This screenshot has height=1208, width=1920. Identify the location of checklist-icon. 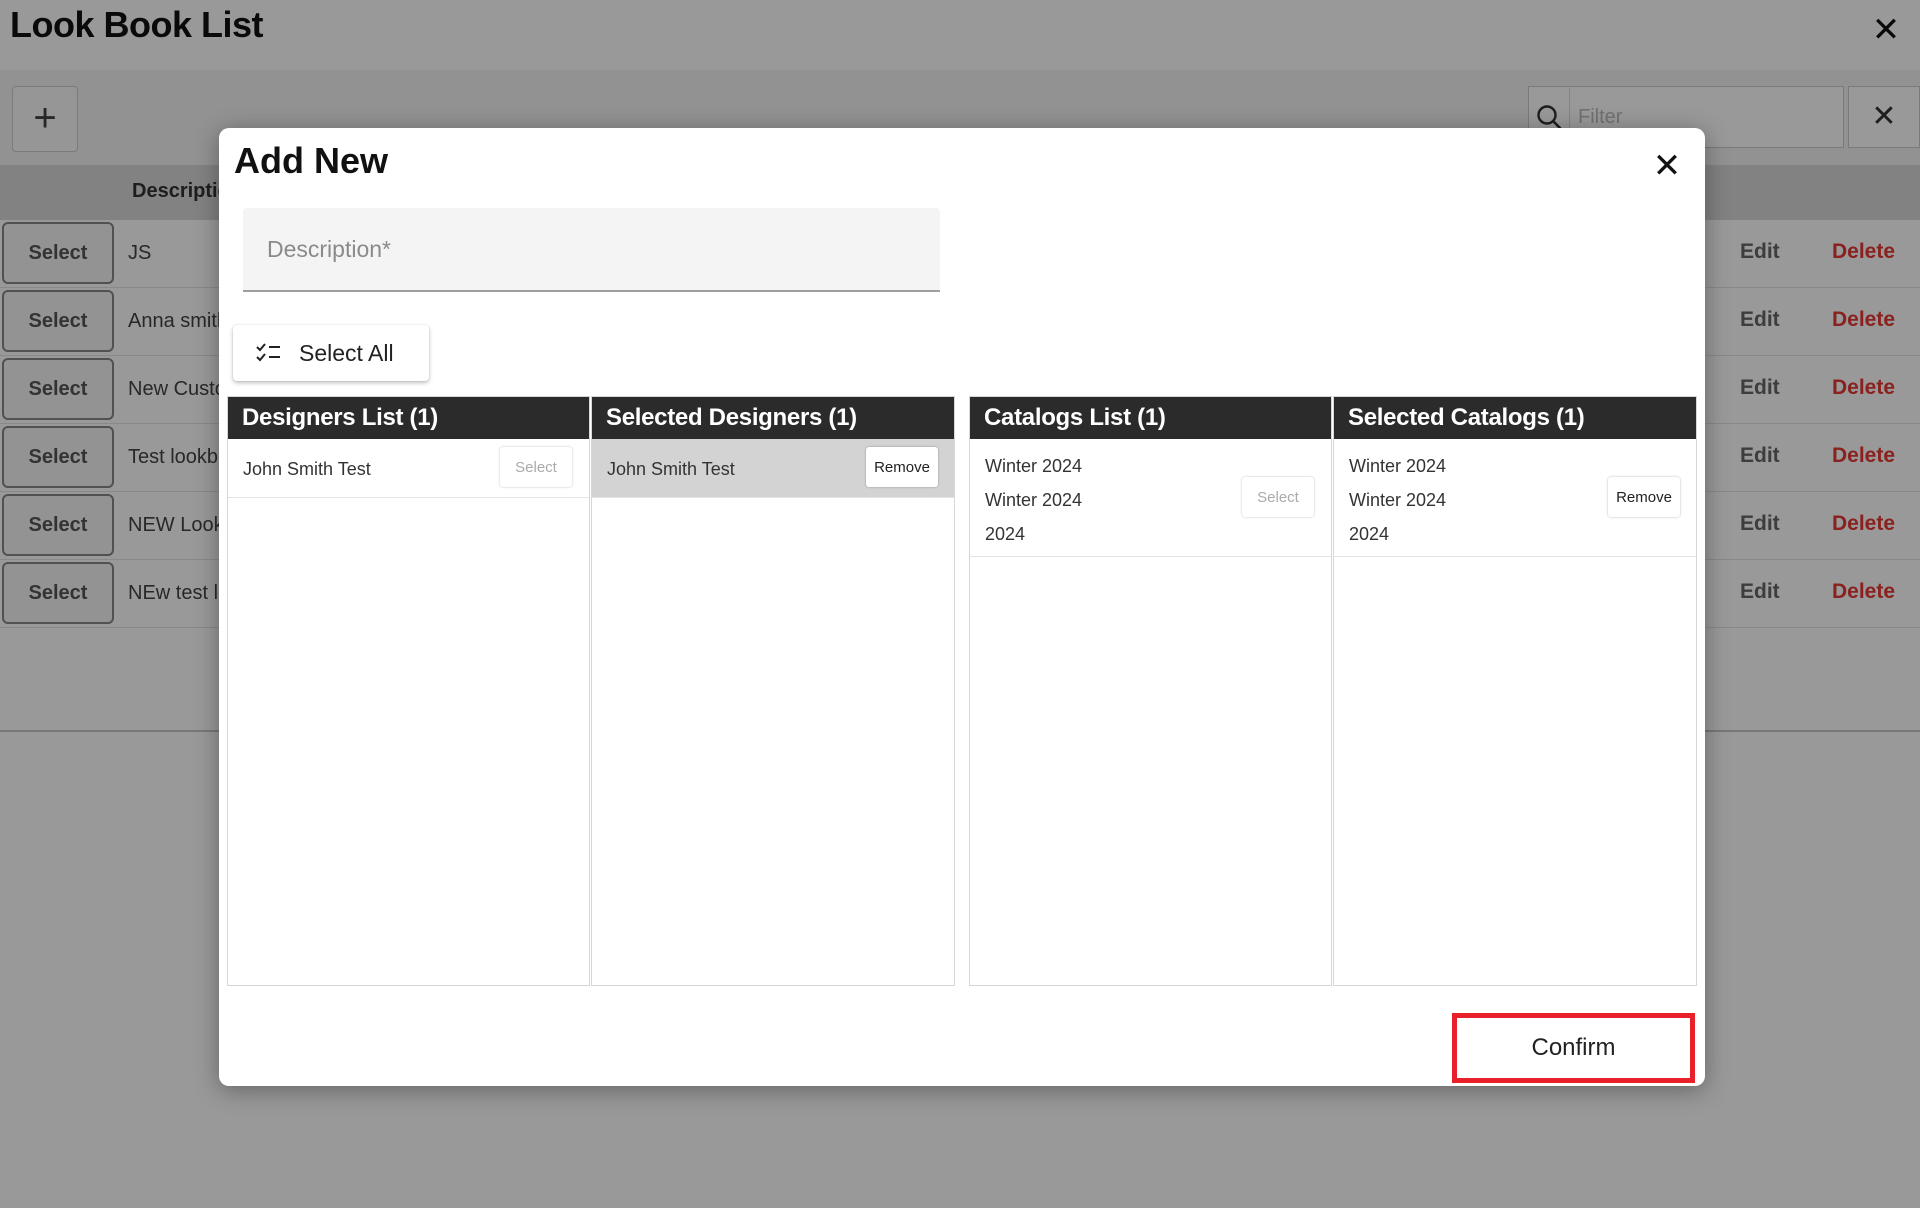
(268, 352).